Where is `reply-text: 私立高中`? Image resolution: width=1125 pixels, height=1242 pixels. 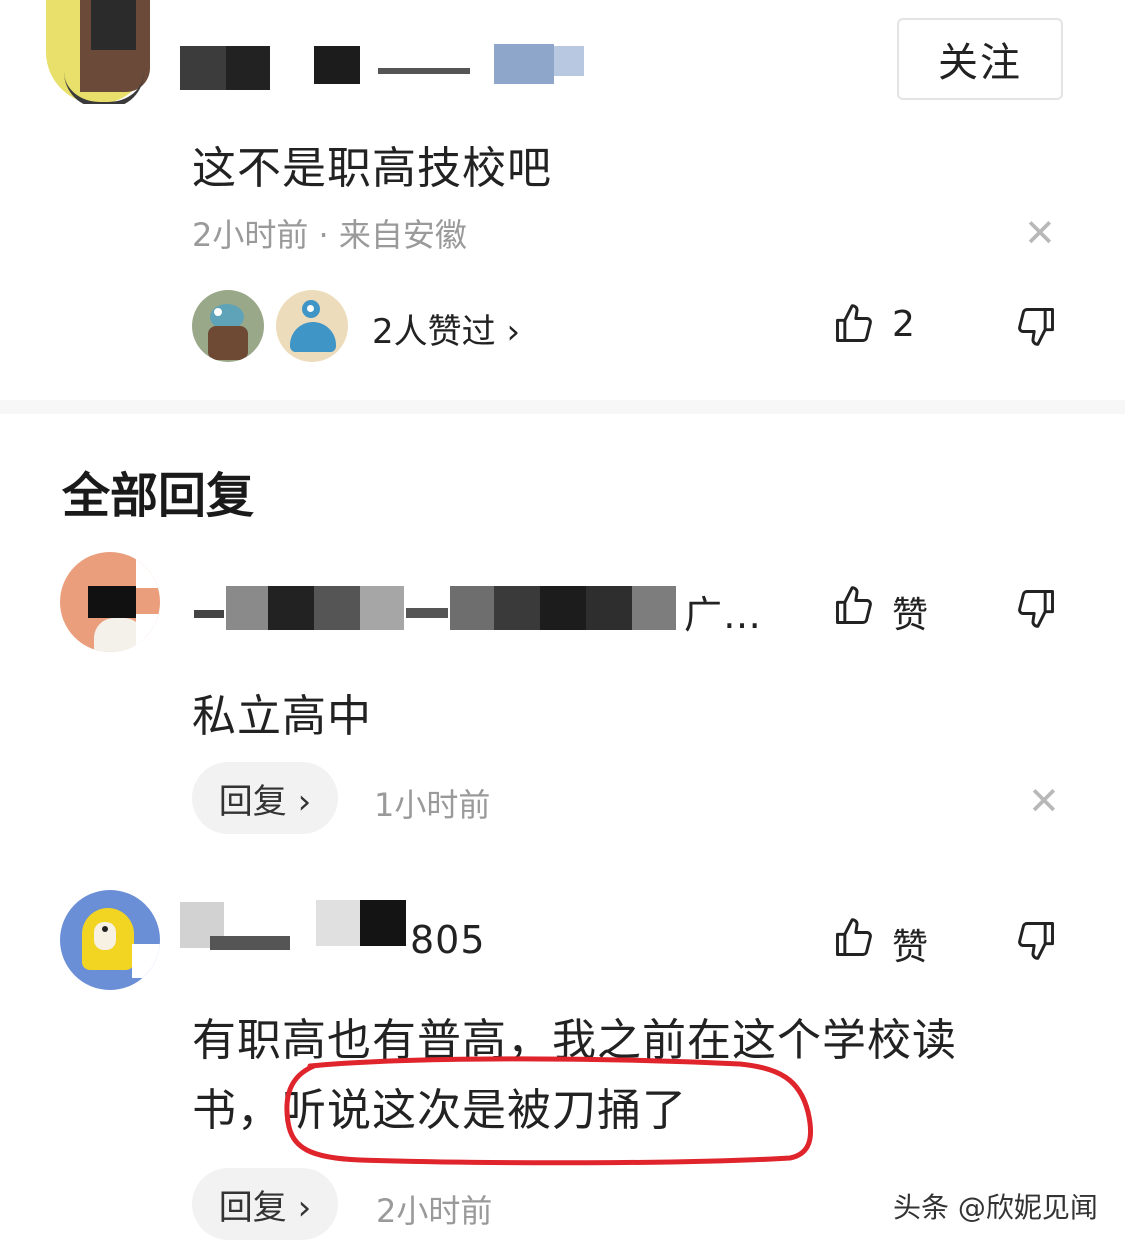
reply-text: 私立高中 is located at coordinates (282, 716).